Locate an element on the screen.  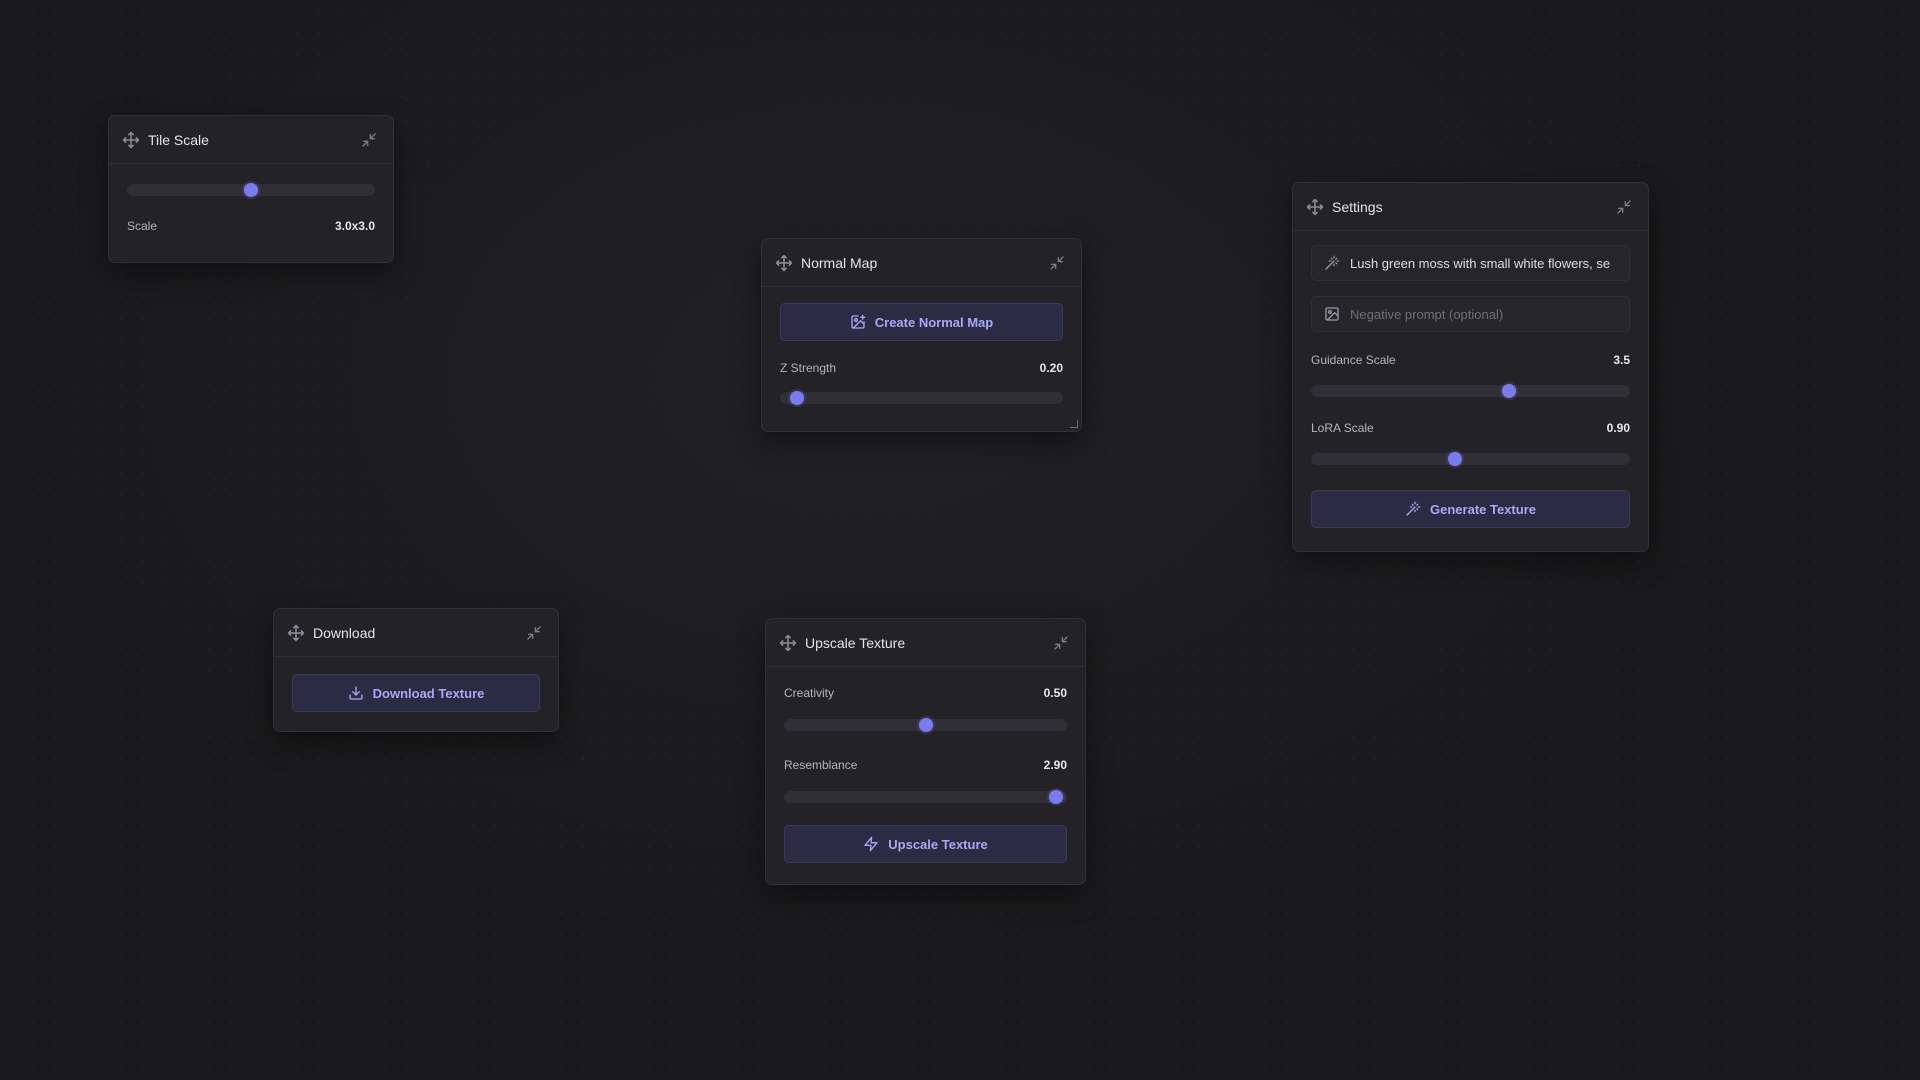
z-strength-value: 0.20 is located at coordinates (1051, 368).